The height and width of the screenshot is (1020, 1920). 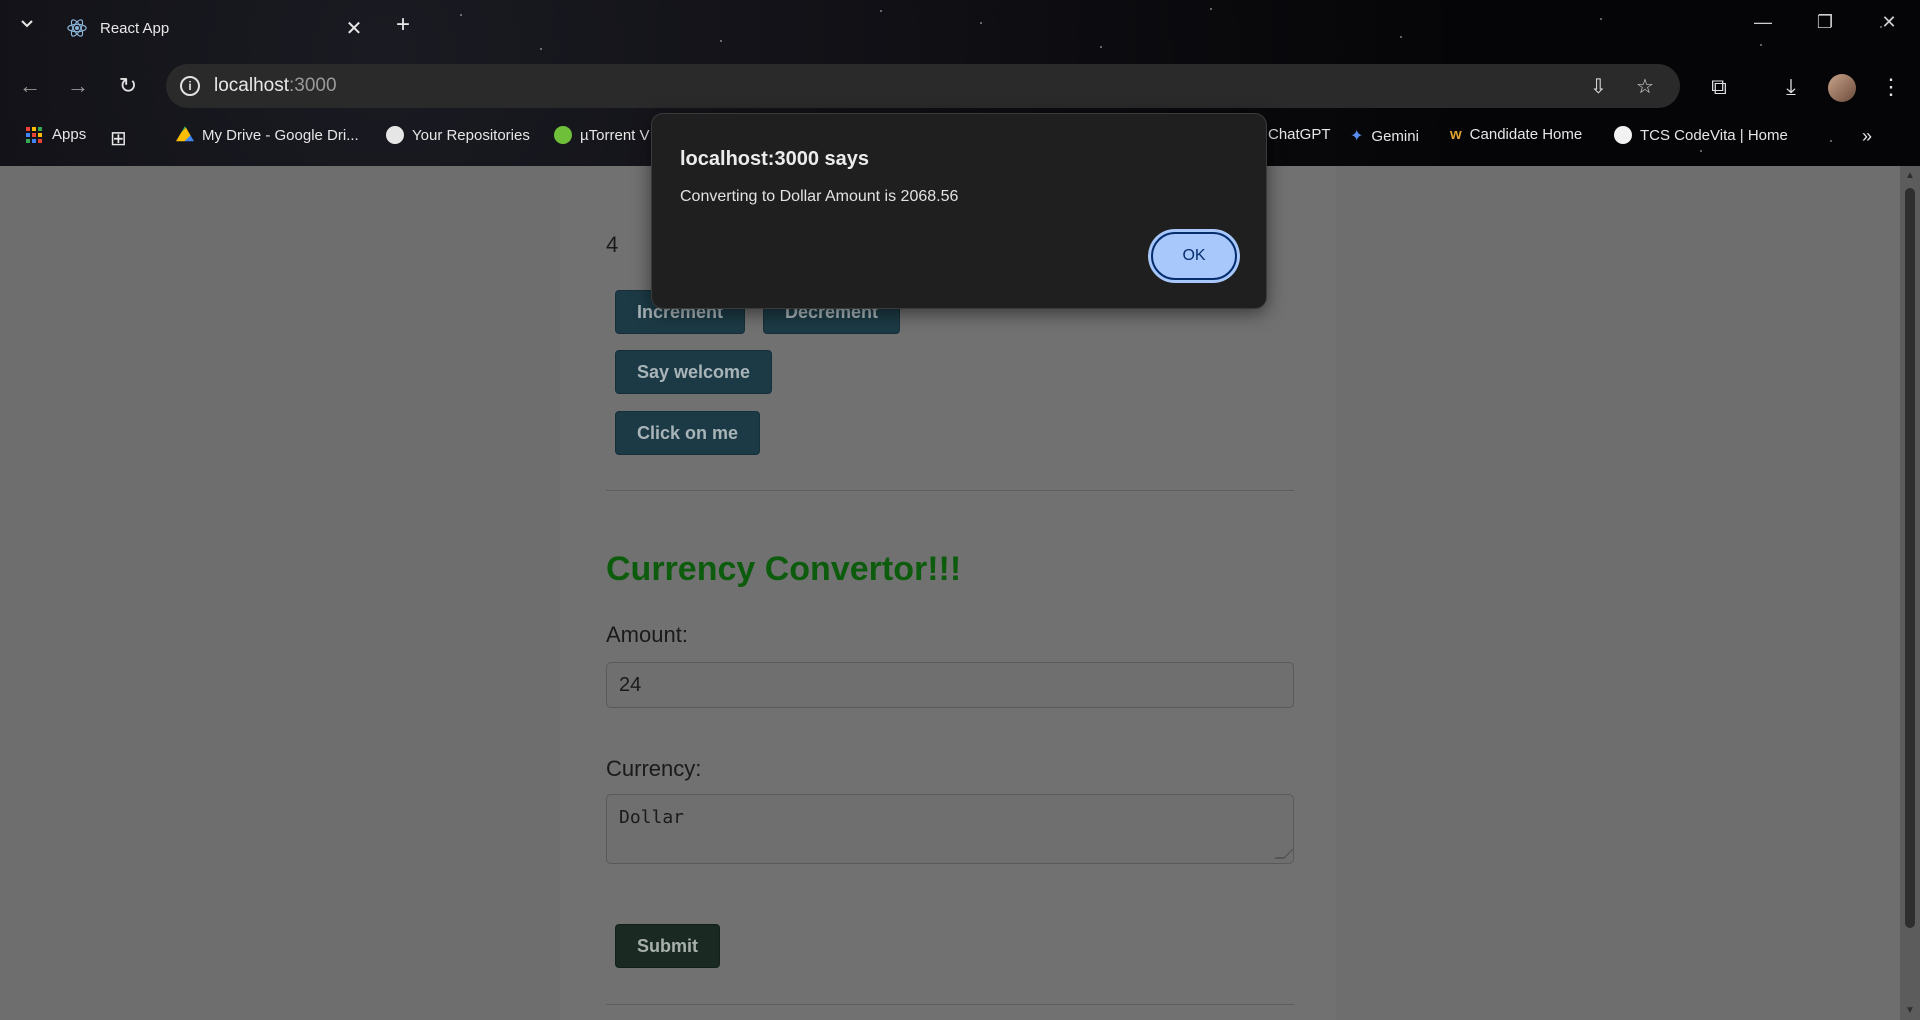 What do you see at coordinates (471, 135) in the screenshot?
I see `bookmark-label: Your Repositories` at bounding box center [471, 135].